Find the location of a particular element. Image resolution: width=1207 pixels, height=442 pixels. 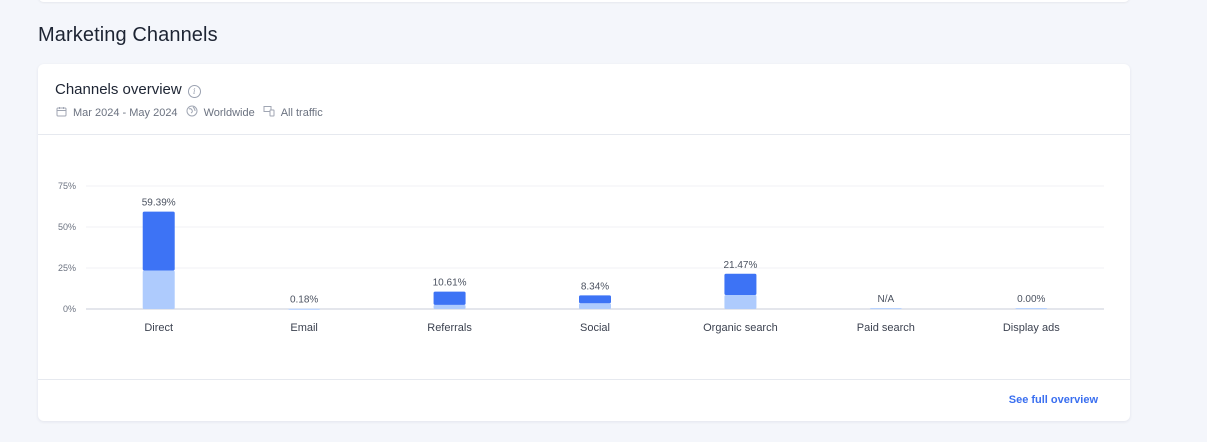

y-tick-label: 50% is located at coordinates (67, 227).